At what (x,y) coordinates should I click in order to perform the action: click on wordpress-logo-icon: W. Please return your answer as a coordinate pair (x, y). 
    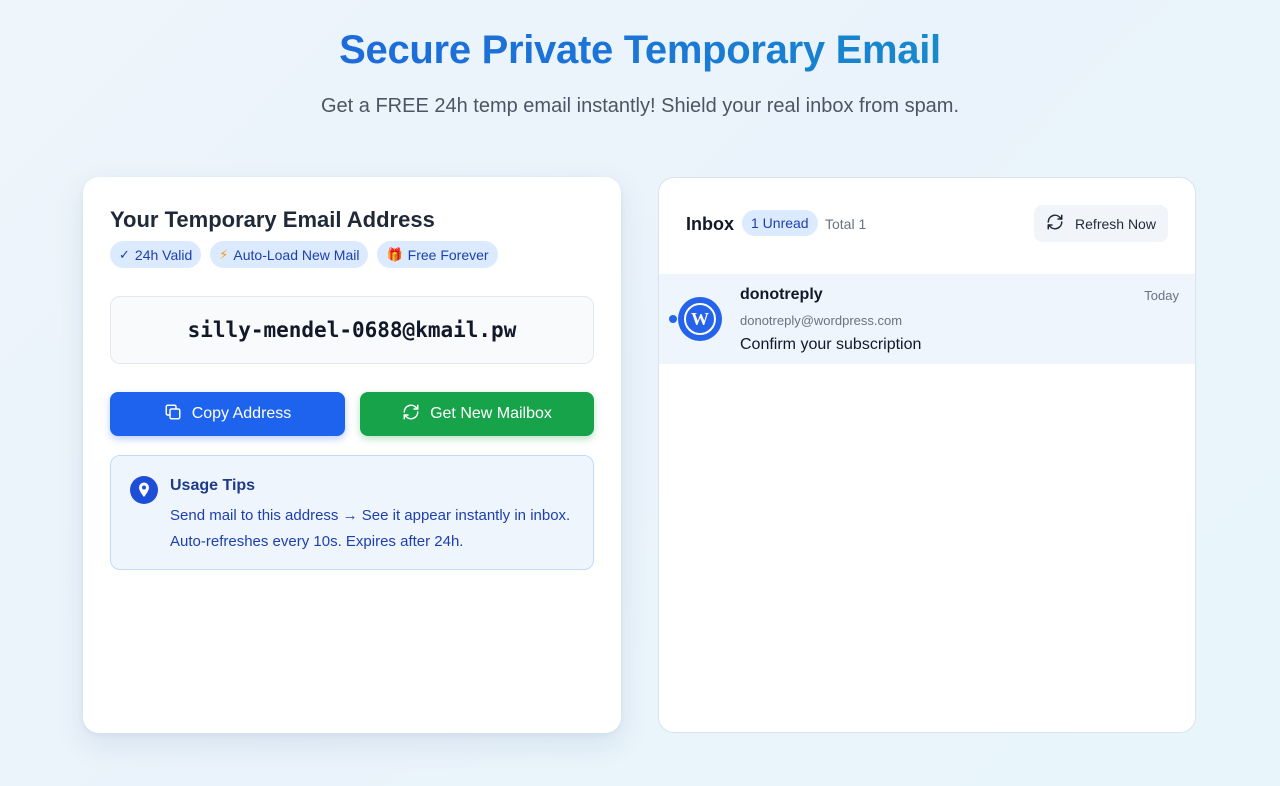
    Looking at the image, I should click on (700, 319).